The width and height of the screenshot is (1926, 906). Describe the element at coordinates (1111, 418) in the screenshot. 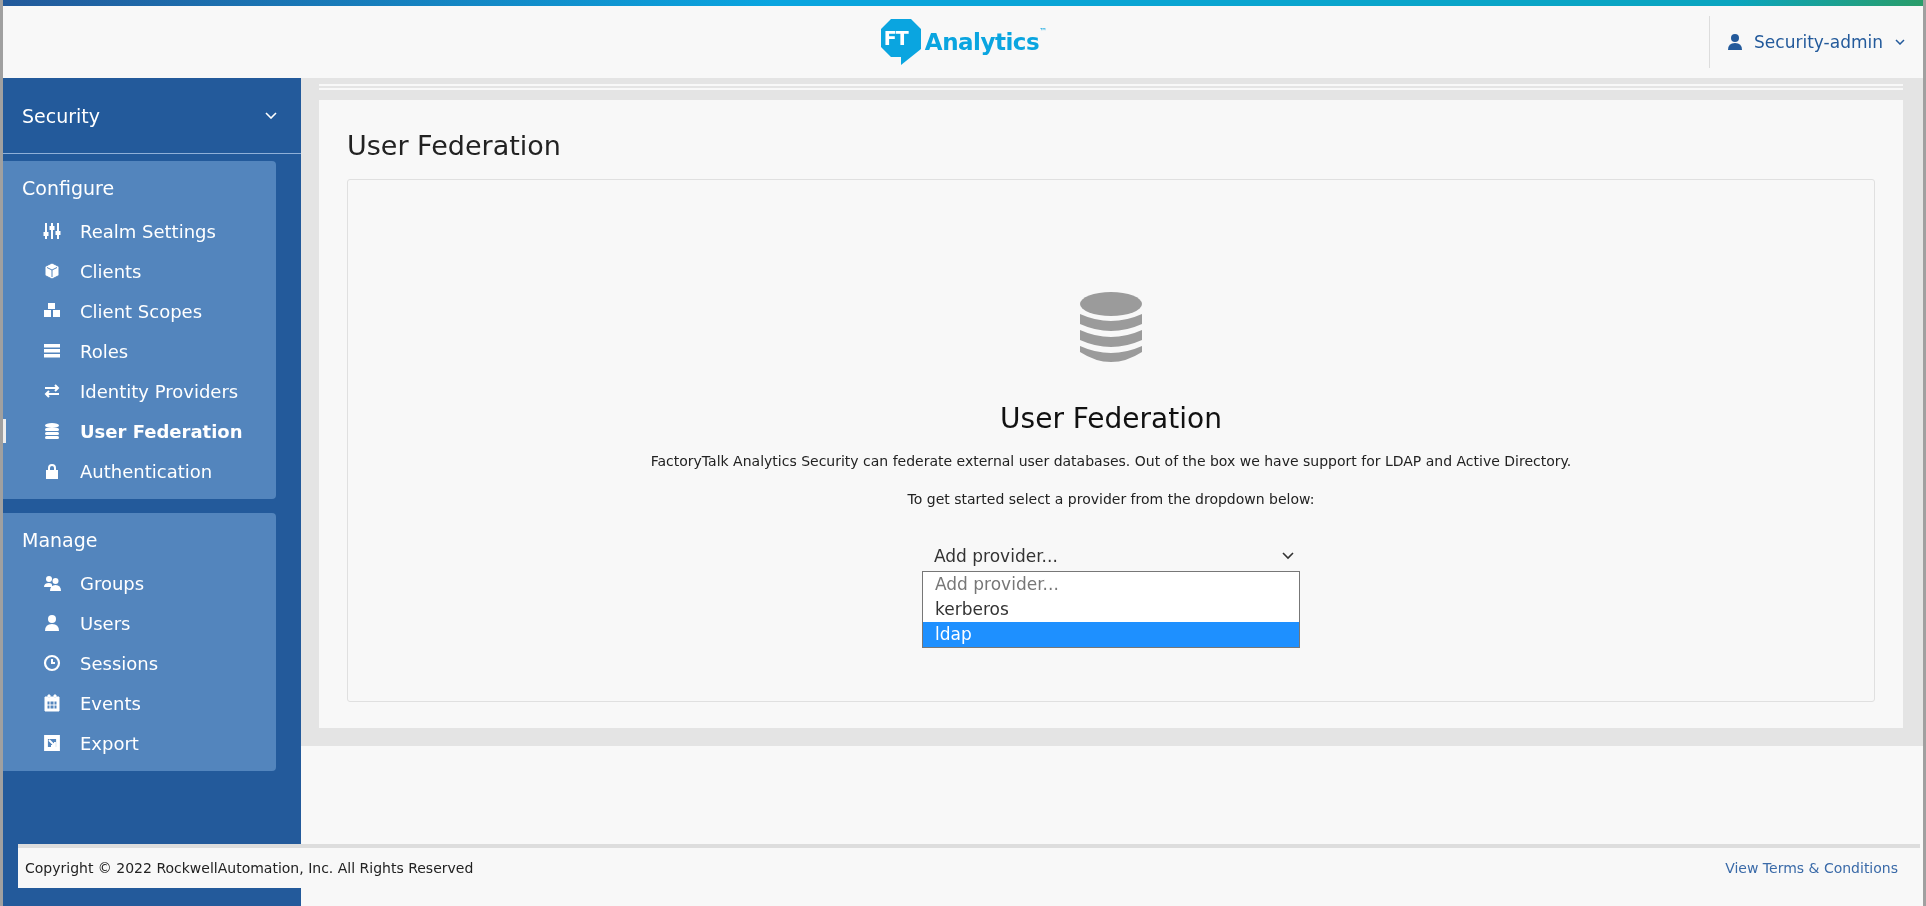

I see `empty-state-heading: User Federation` at that location.